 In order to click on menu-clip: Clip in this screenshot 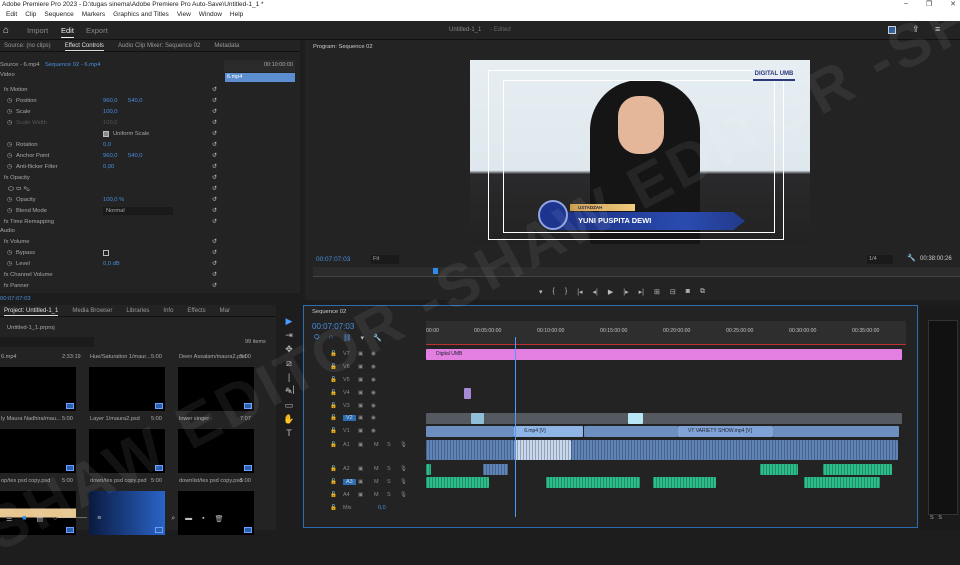, I will do `click(30, 15)`.